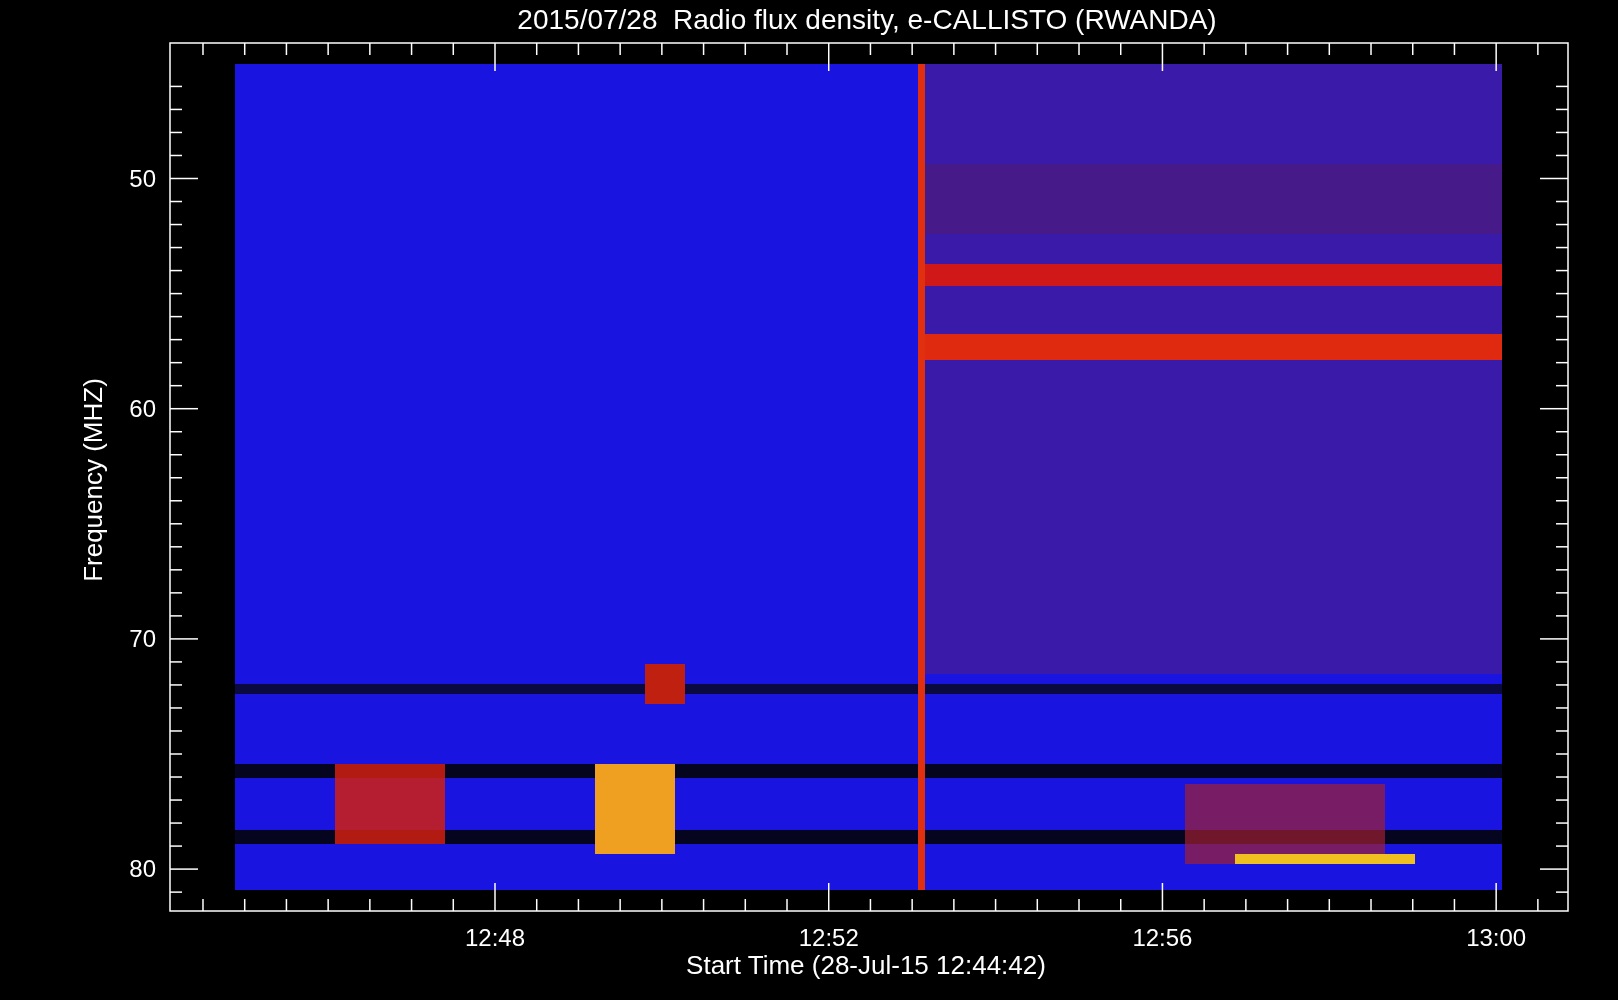 This screenshot has width=1618, height=1000. What do you see at coordinates (142, 638) in the screenshot?
I see `tick-label: 70` at bounding box center [142, 638].